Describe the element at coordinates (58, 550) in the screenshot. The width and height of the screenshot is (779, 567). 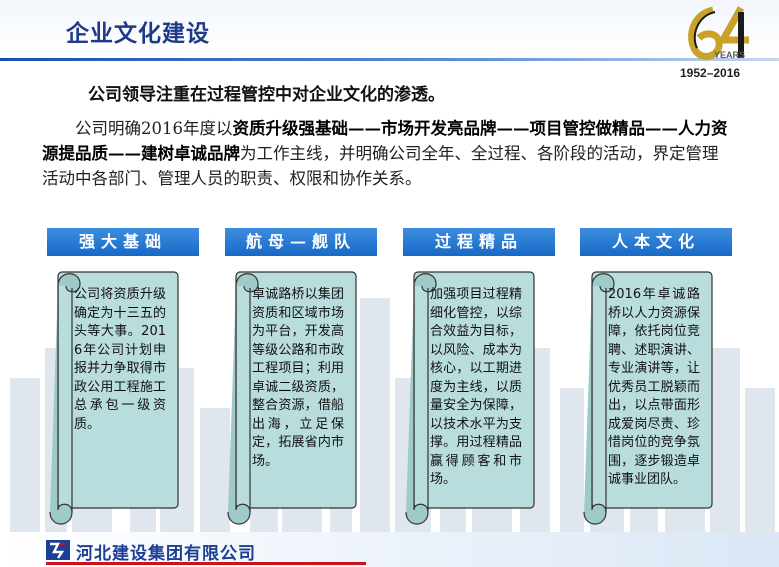
I see `company-logo-icon` at that location.